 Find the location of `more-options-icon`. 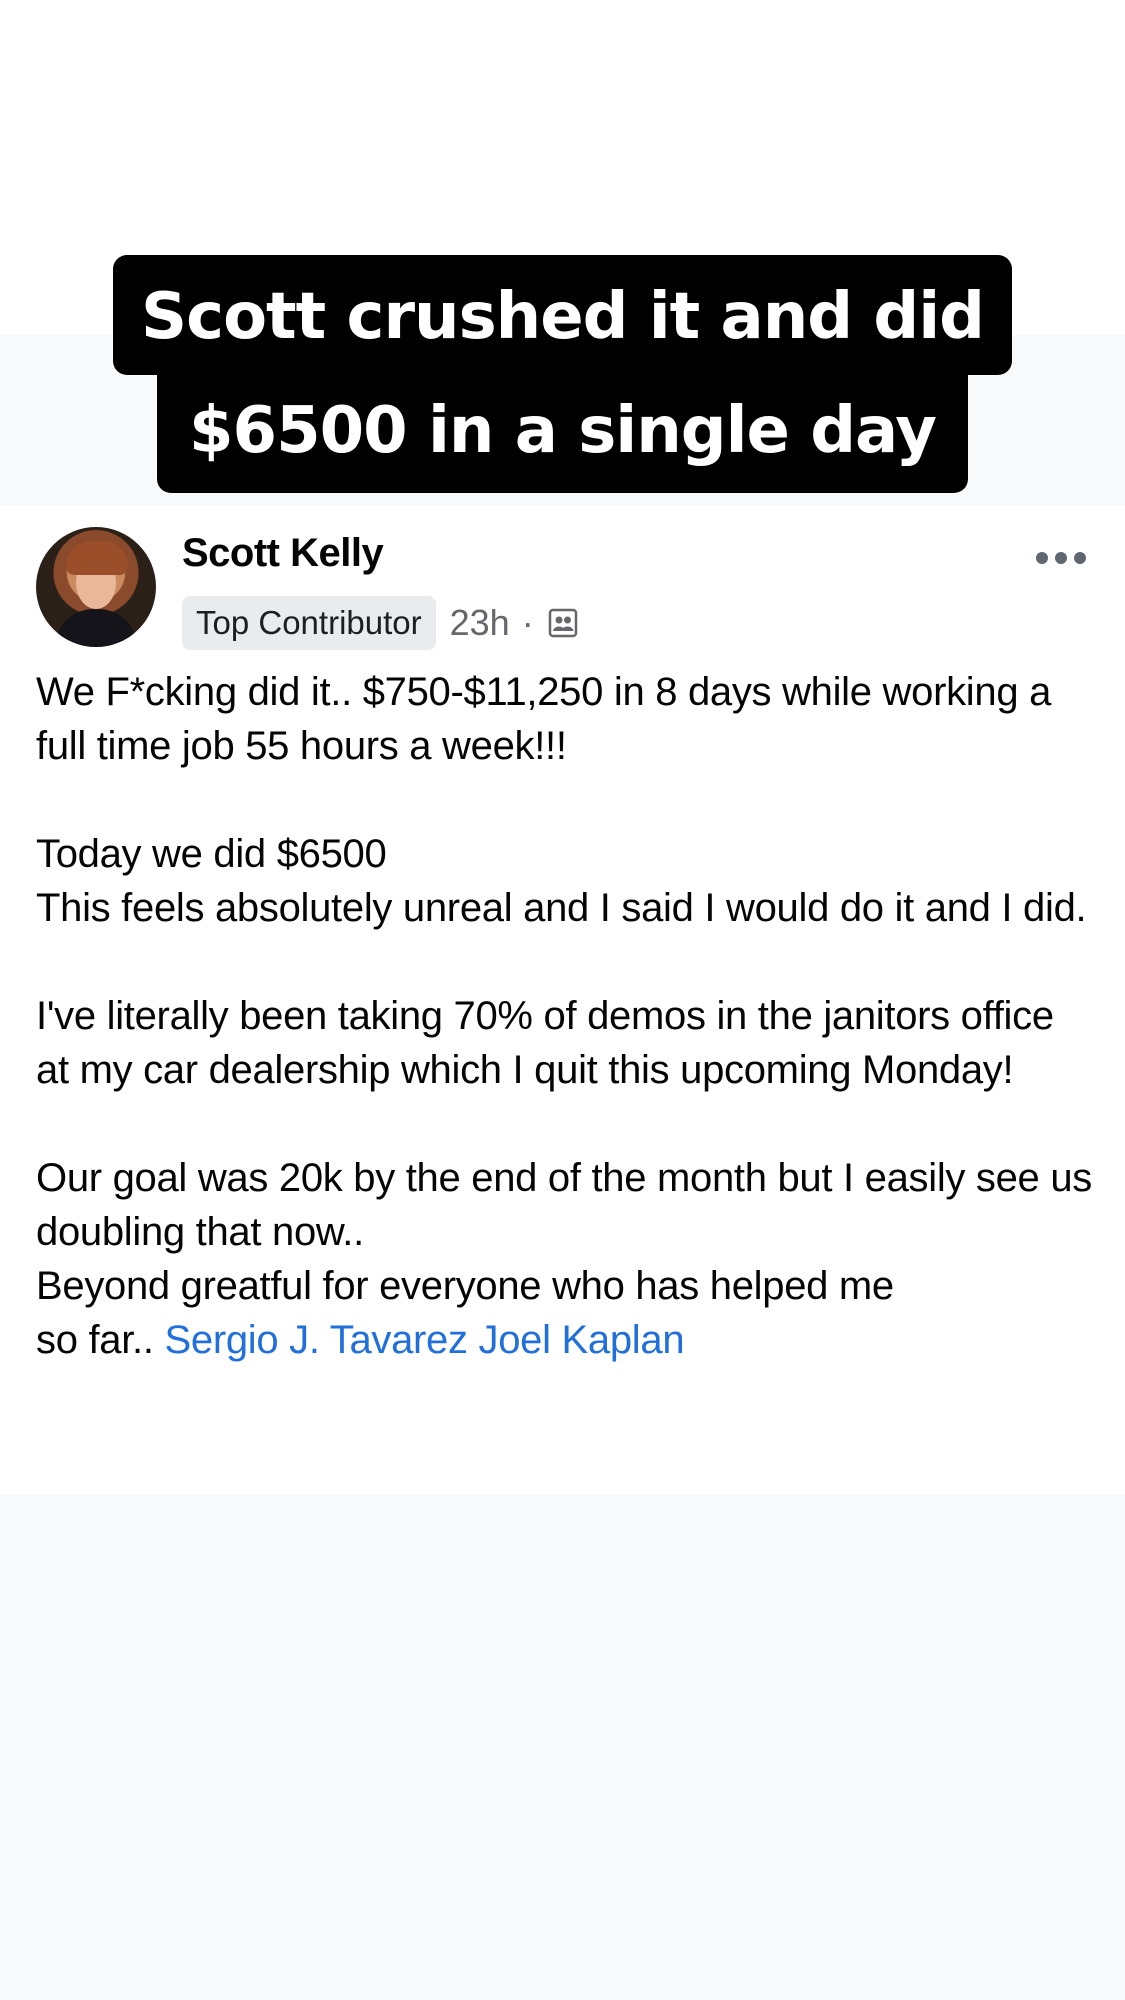

more-options-icon is located at coordinates (1061, 558).